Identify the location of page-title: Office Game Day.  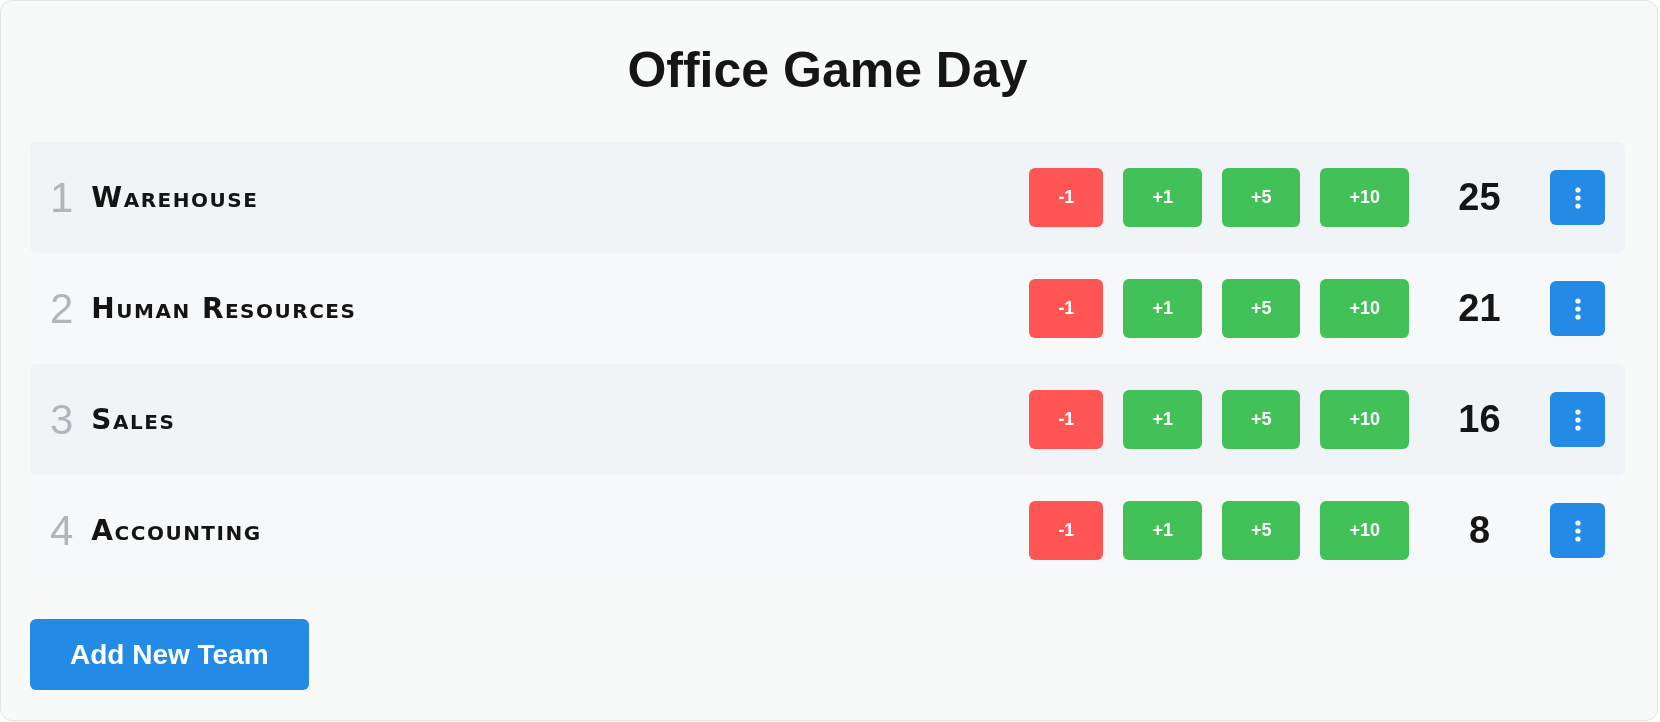
(827, 70).